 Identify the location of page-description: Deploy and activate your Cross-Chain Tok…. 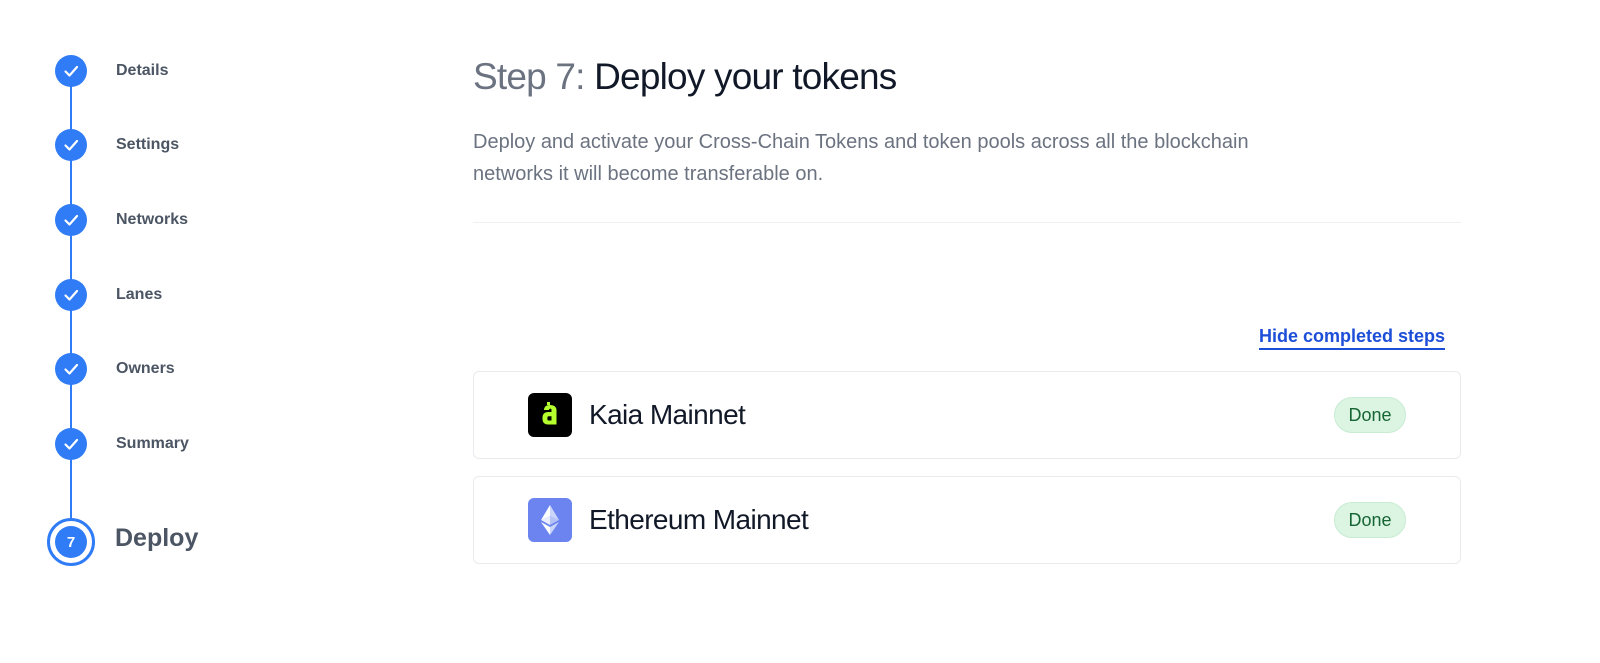
(861, 158).